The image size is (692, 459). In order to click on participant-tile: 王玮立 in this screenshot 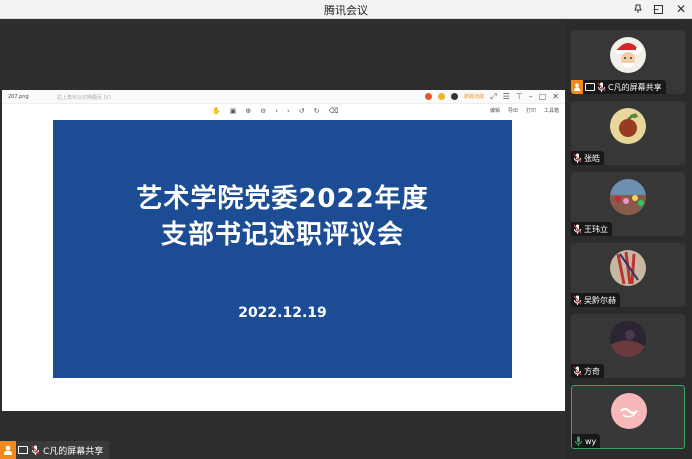, I will do `click(628, 204)`.